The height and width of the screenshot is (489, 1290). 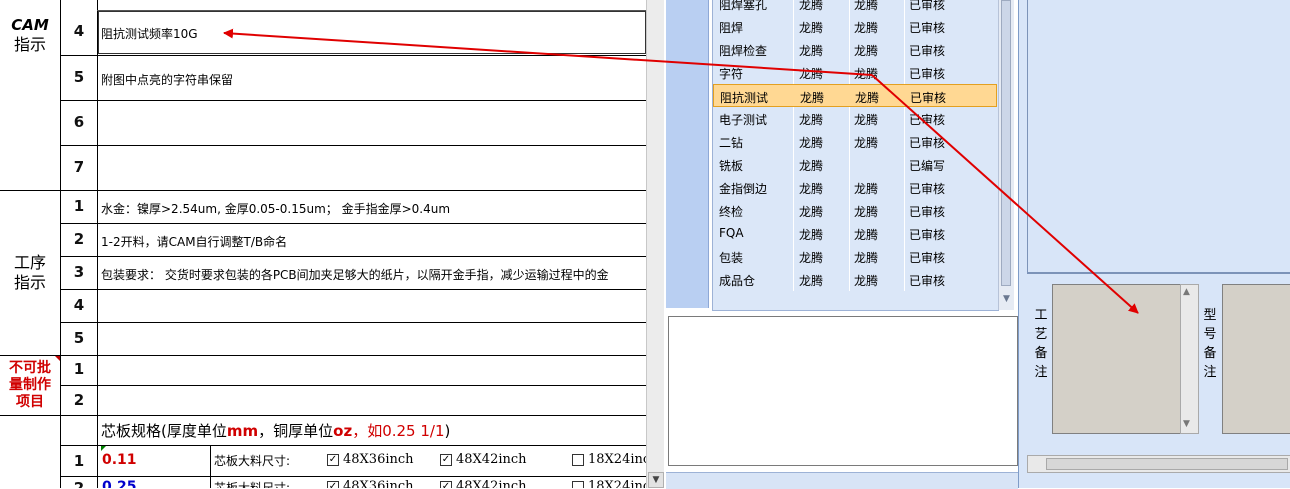 What do you see at coordinates (79, 206) in the screenshot?
I see `process-row-number: 1` at bounding box center [79, 206].